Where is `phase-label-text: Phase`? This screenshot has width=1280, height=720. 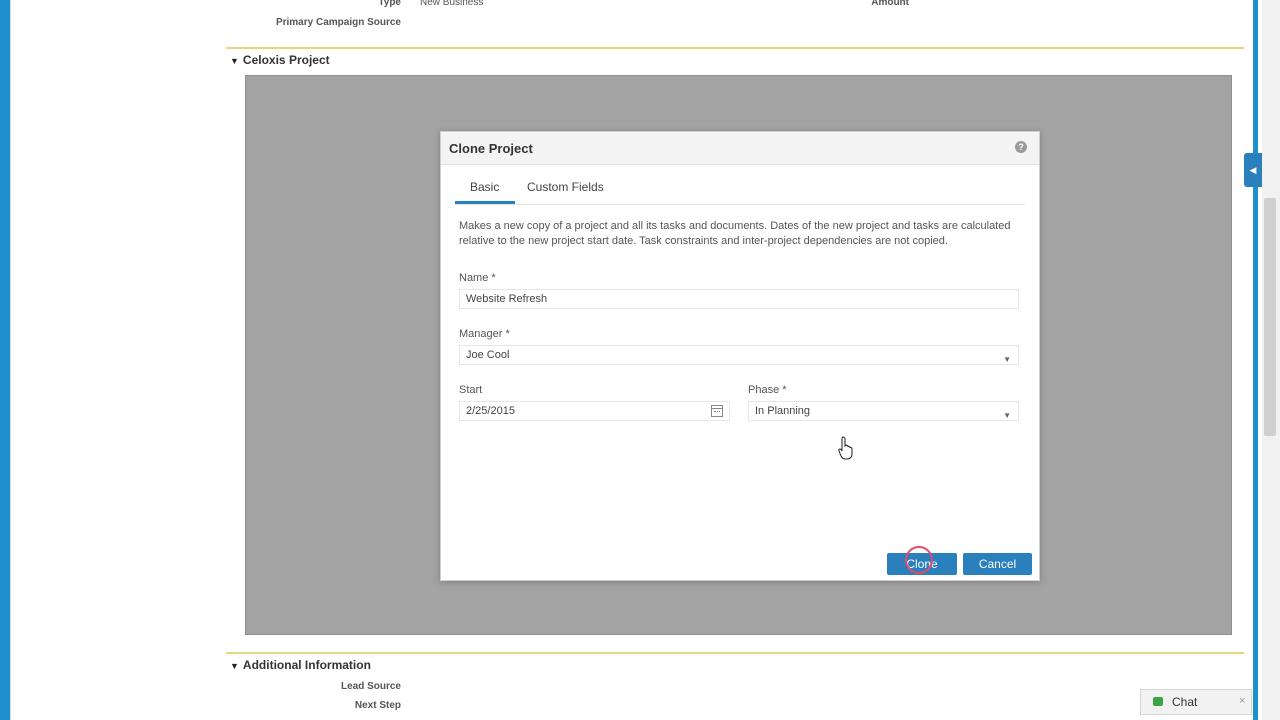 phase-label-text: Phase is located at coordinates (764, 390).